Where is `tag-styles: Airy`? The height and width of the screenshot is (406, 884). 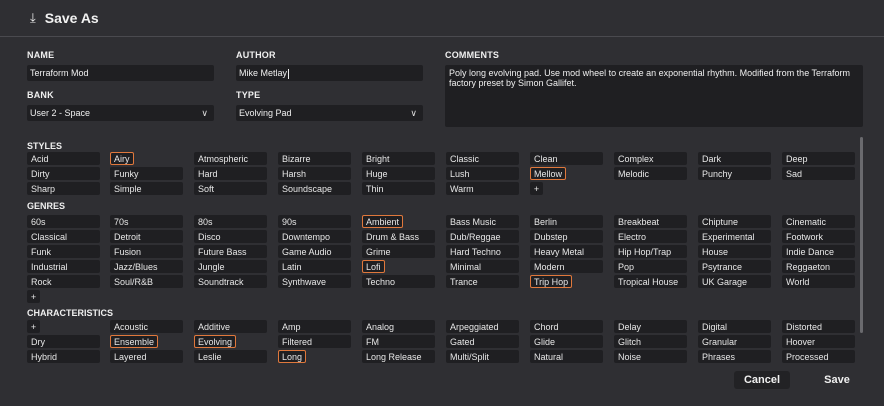
tag-styles: Airy is located at coordinates (122, 158).